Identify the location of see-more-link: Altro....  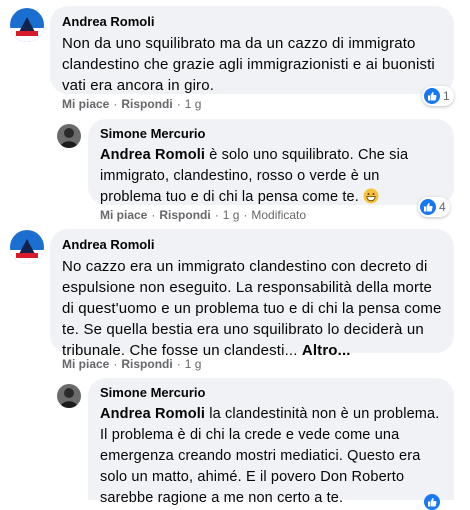
(326, 350).